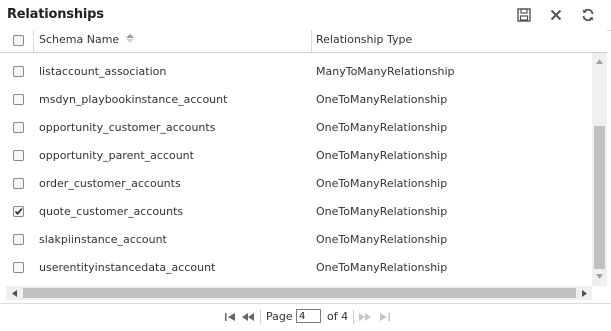 This screenshot has width=611, height=331. I want to click on horizontal-scroll-thumb, so click(299, 293).